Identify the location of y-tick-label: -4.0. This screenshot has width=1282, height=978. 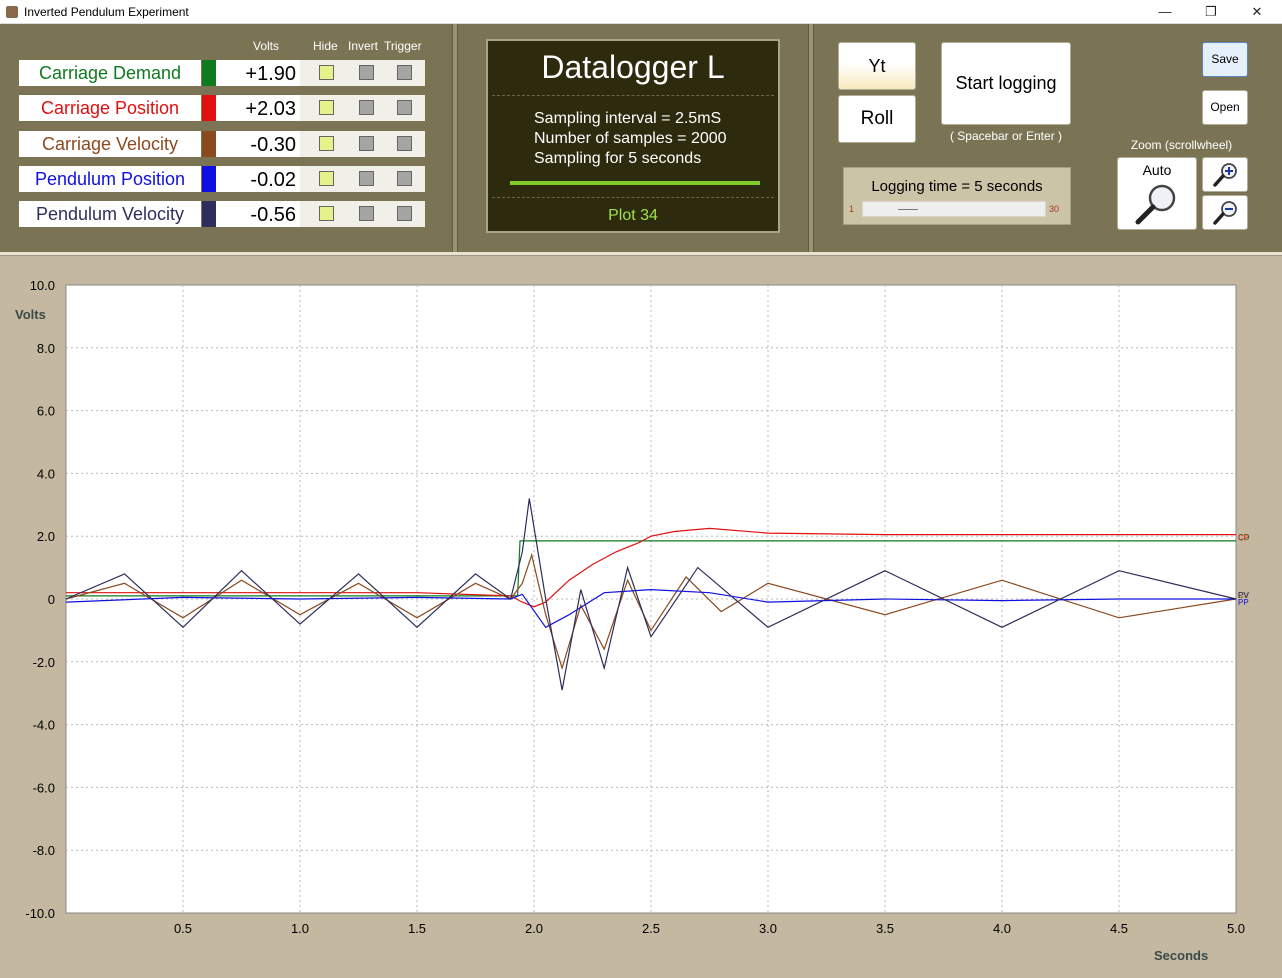
(44, 725).